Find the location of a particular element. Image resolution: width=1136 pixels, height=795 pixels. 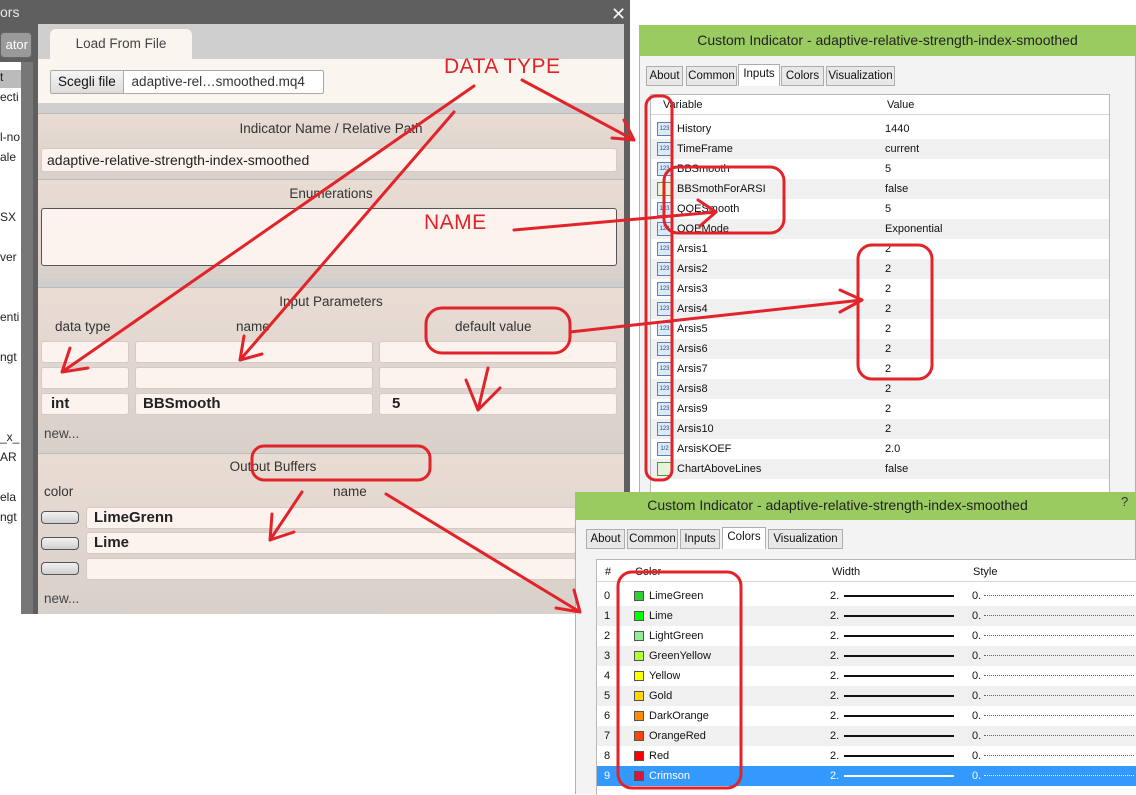

arrow-data-type-to-column is located at coordinates (578, 110).